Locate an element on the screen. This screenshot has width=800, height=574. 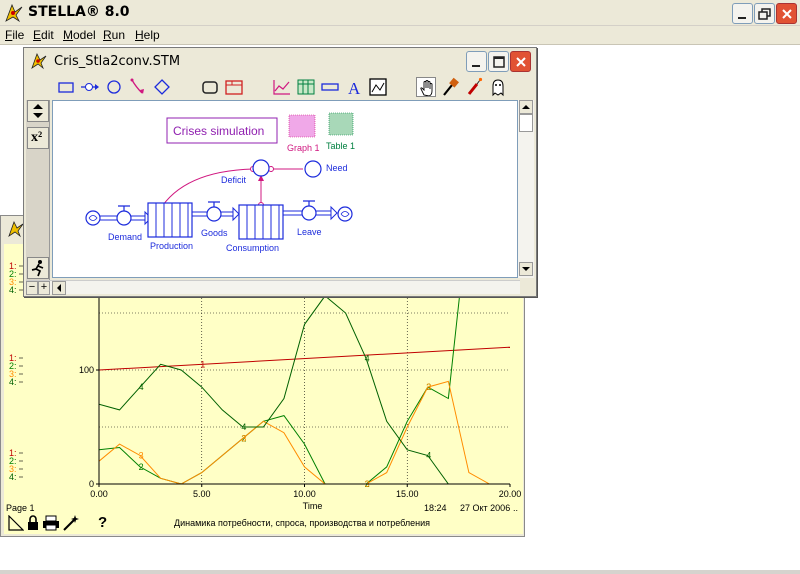
model-sidebar: x² is located at coordinates (38, 190).